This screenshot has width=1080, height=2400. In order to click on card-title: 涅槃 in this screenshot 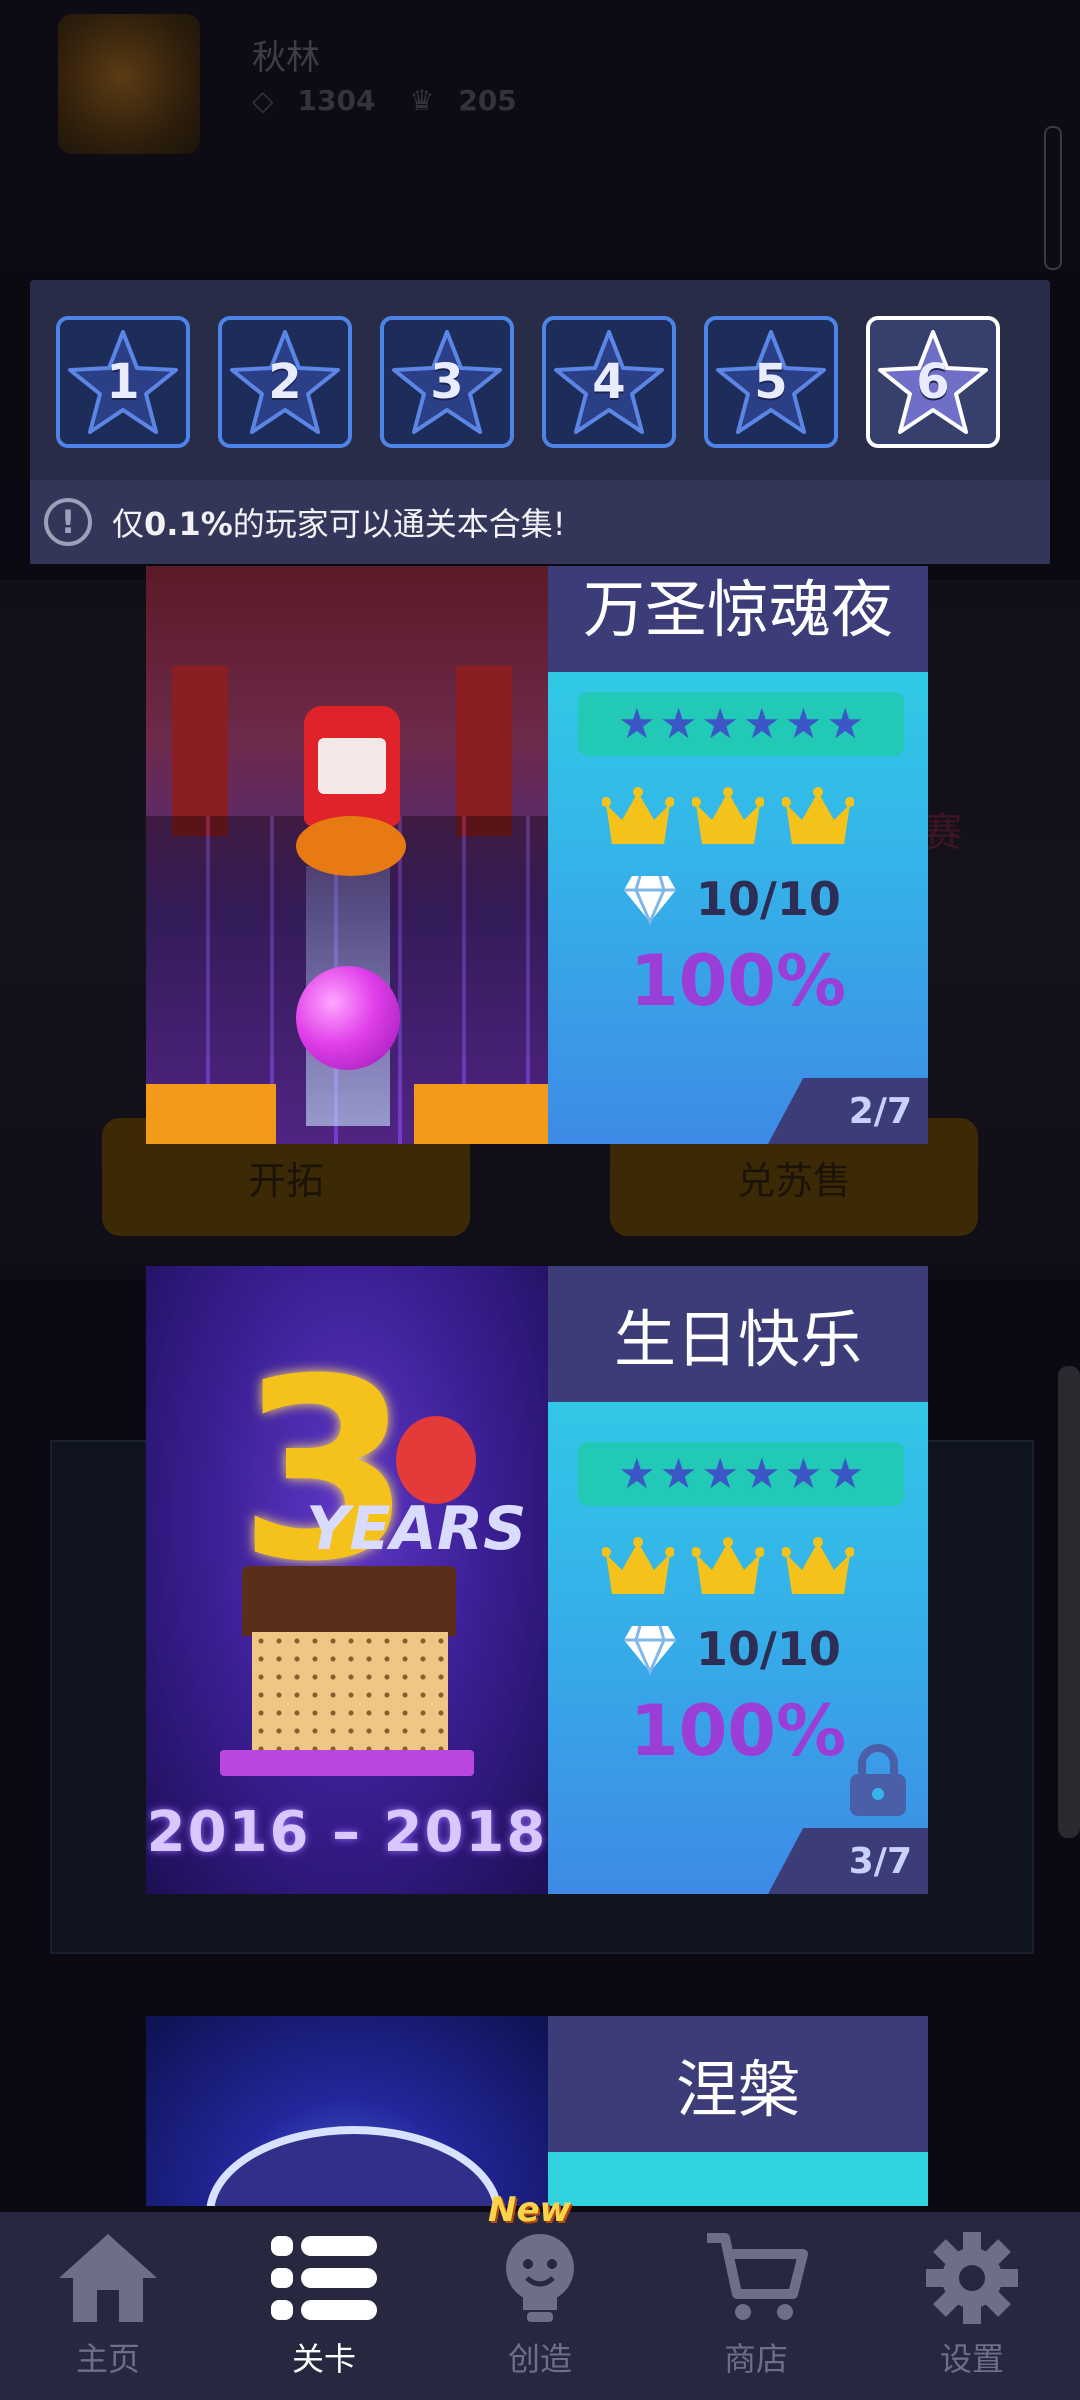, I will do `click(738, 2084)`.